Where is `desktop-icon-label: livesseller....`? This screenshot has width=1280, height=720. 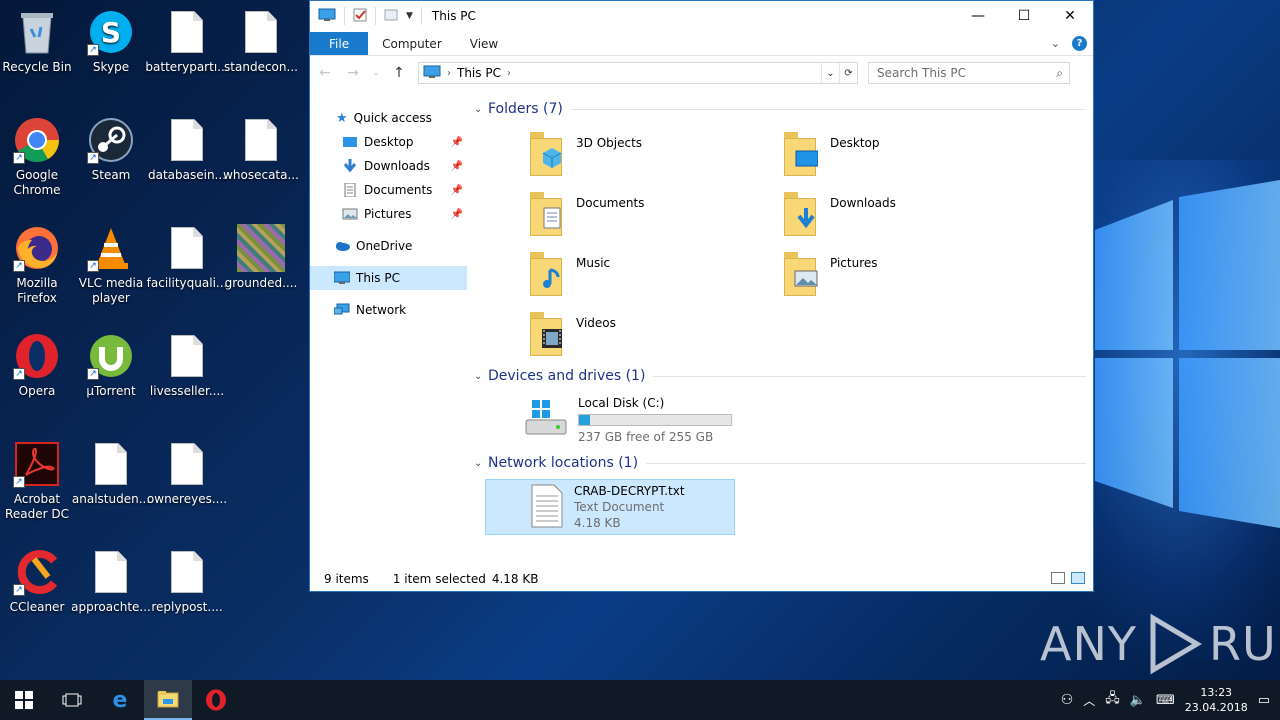 desktop-icon-label: livesseller.... is located at coordinates (187, 391).